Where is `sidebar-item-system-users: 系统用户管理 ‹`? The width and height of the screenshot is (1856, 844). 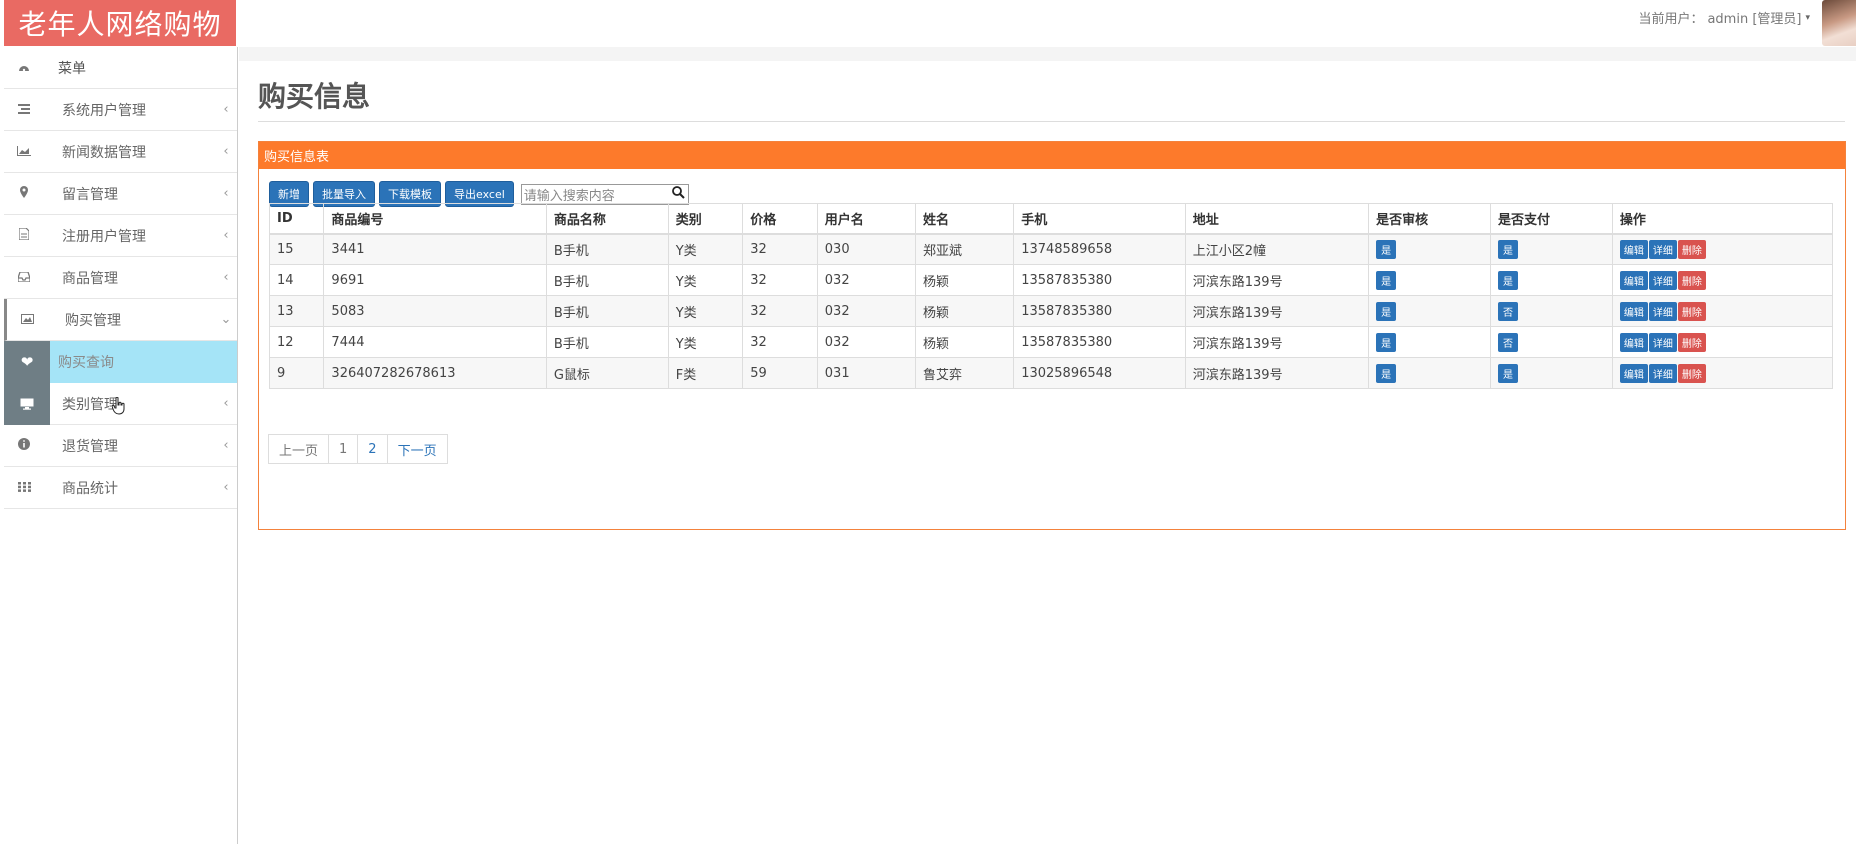
sidebar-item-system-users: 系统用户管理 ‹ is located at coordinates (120, 110).